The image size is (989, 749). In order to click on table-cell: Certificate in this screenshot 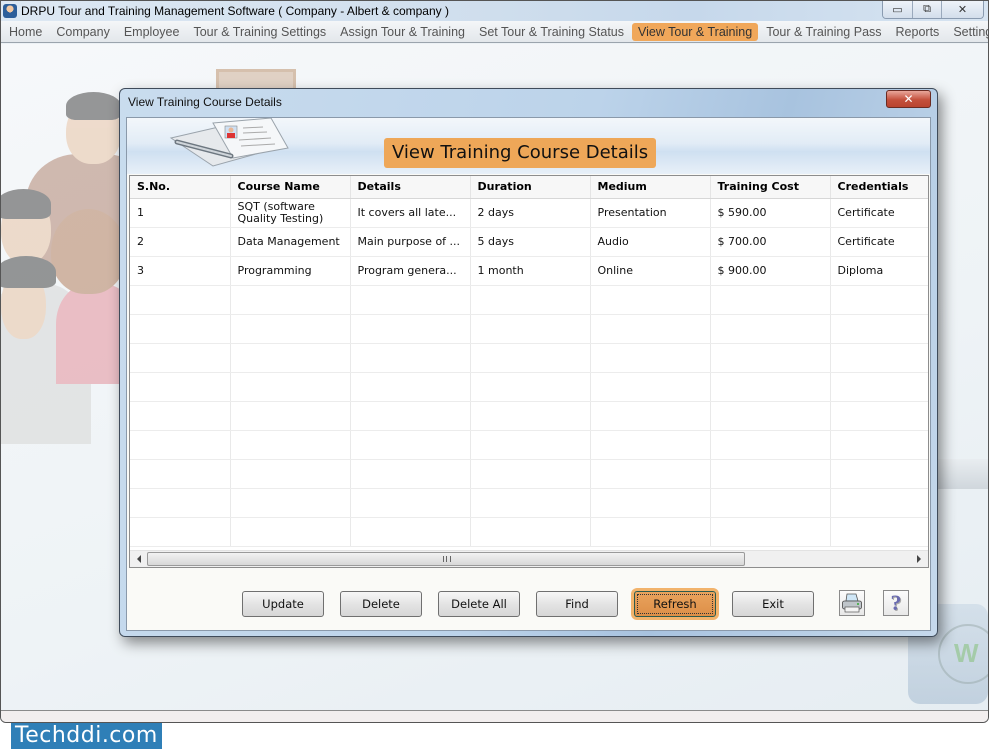, I will do `click(879, 213)`.